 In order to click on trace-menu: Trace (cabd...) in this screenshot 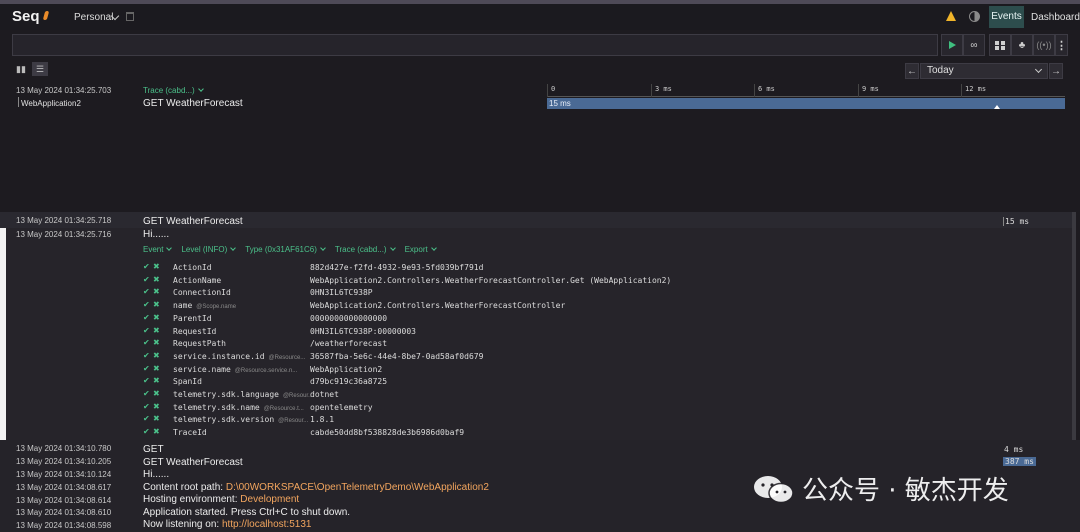, I will do `click(365, 249)`.